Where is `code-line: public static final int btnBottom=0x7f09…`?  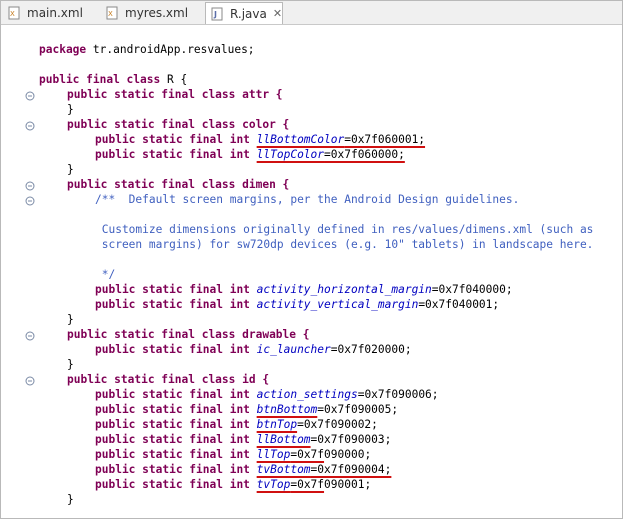 code-line: public static final int btnBottom=0x7f09… is located at coordinates (247, 409).